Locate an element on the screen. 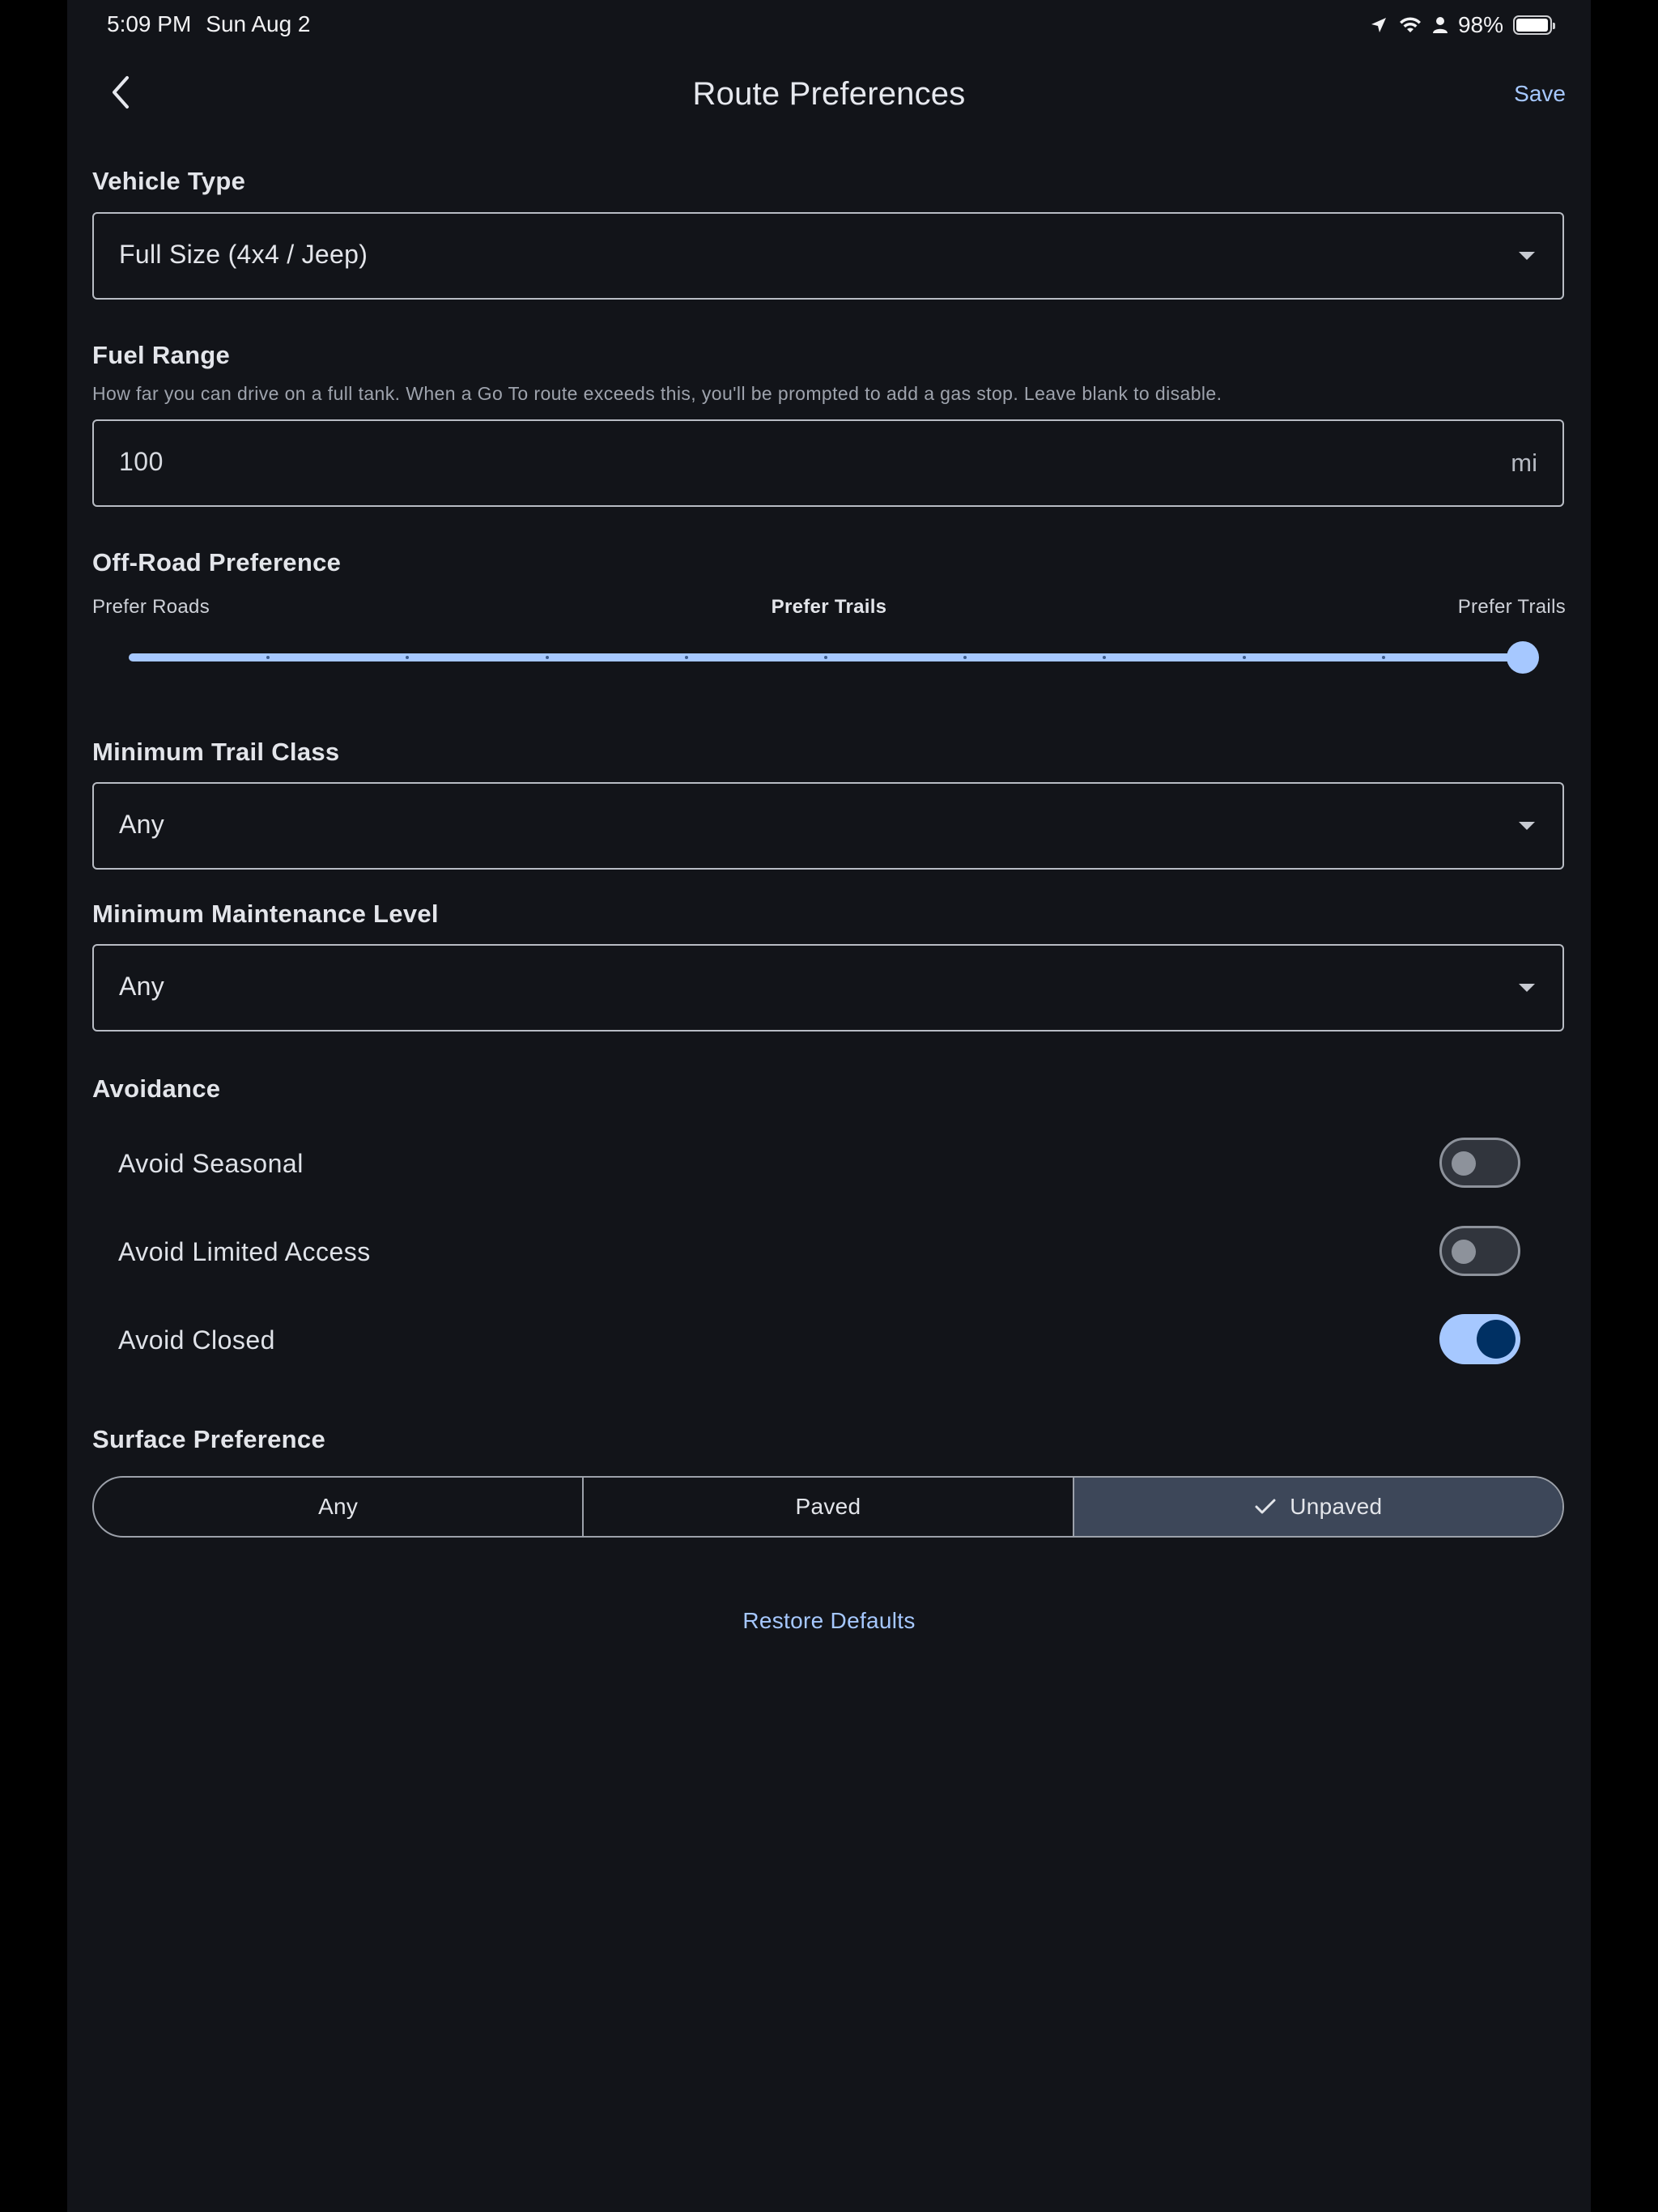  trail-class-value: Any is located at coordinates (142, 825).